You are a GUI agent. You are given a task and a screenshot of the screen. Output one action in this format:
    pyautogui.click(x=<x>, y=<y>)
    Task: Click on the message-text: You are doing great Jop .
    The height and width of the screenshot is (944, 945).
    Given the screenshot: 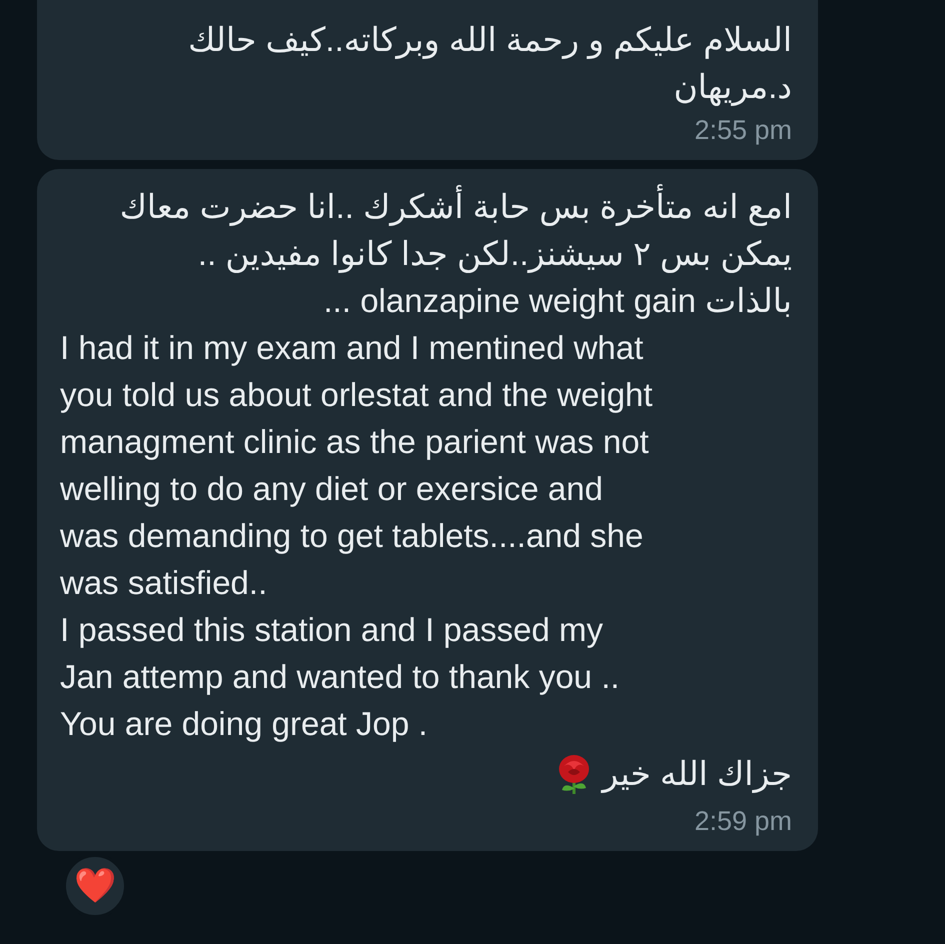 What is the action you would take?
    pyautogui.click(x=244, y=724)
    